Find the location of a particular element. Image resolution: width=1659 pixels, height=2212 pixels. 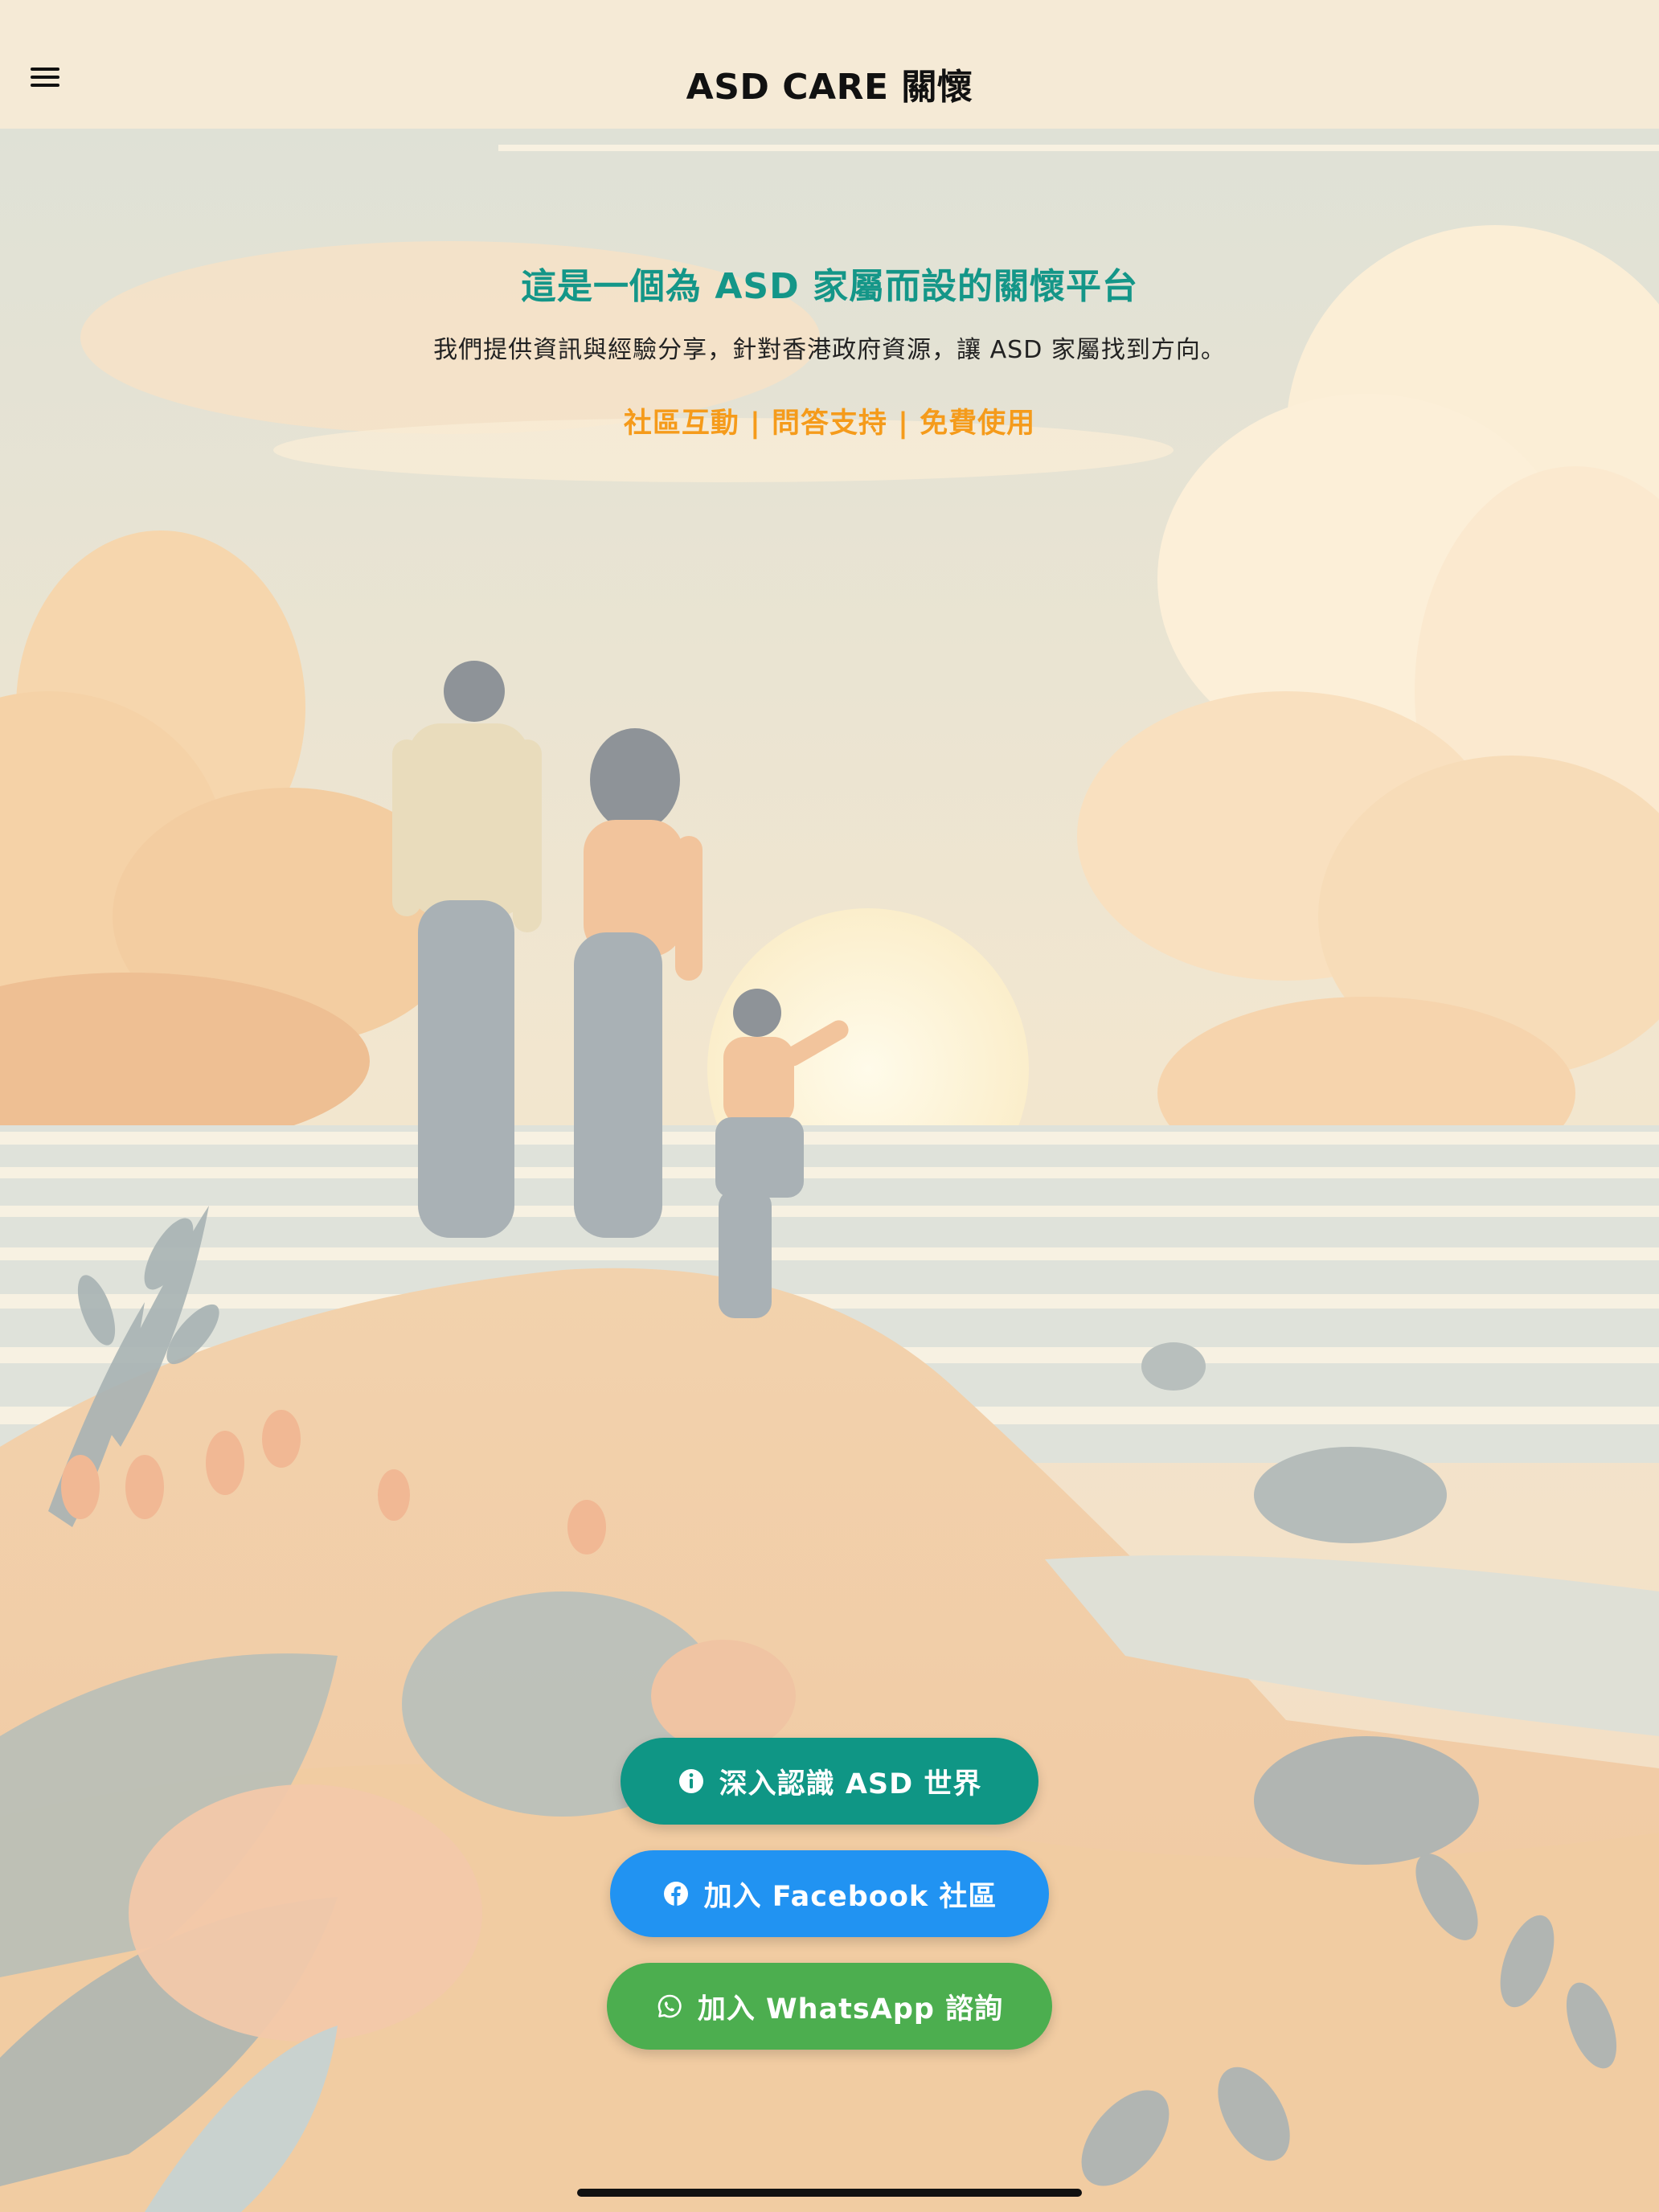

top-app-bar: ASD CARE 關懷 is located at coordinates (829, 64).